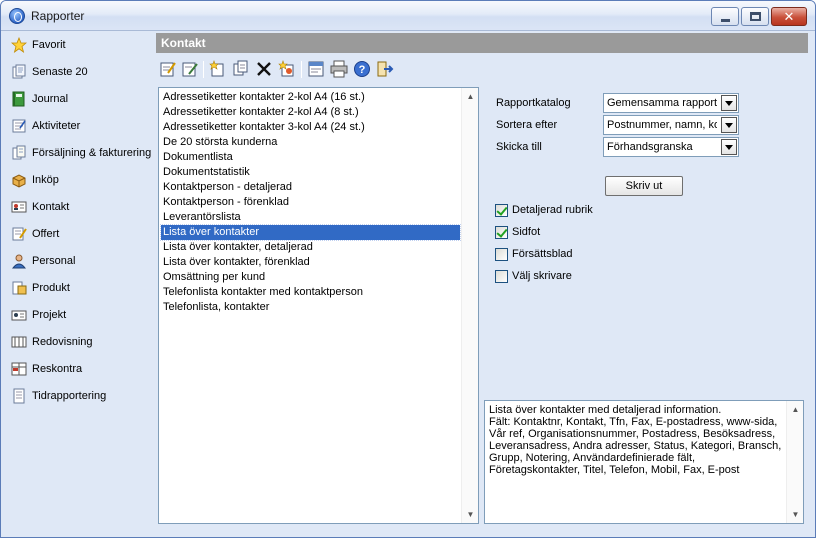  What do you see at coordinates (482, 69) in the screenshot?
I see `toolbar: ?` at bounding box center [482, 69].